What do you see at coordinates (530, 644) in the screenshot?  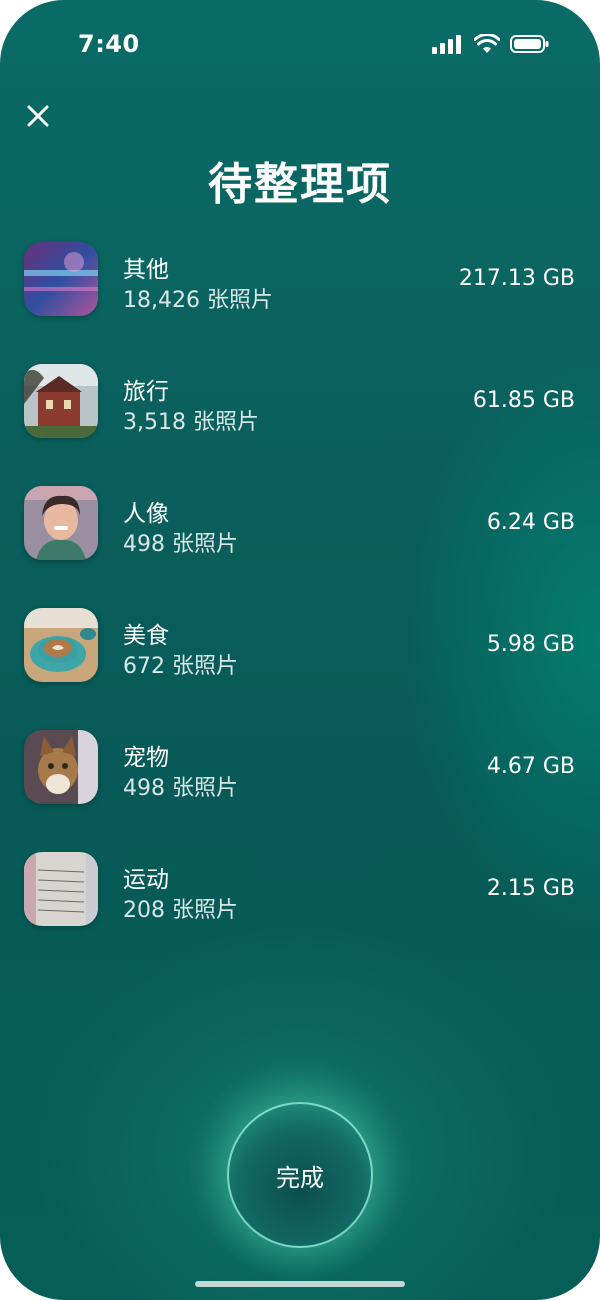 I see `storage-size: 5.98 GB` at bounding box center [530, 644].